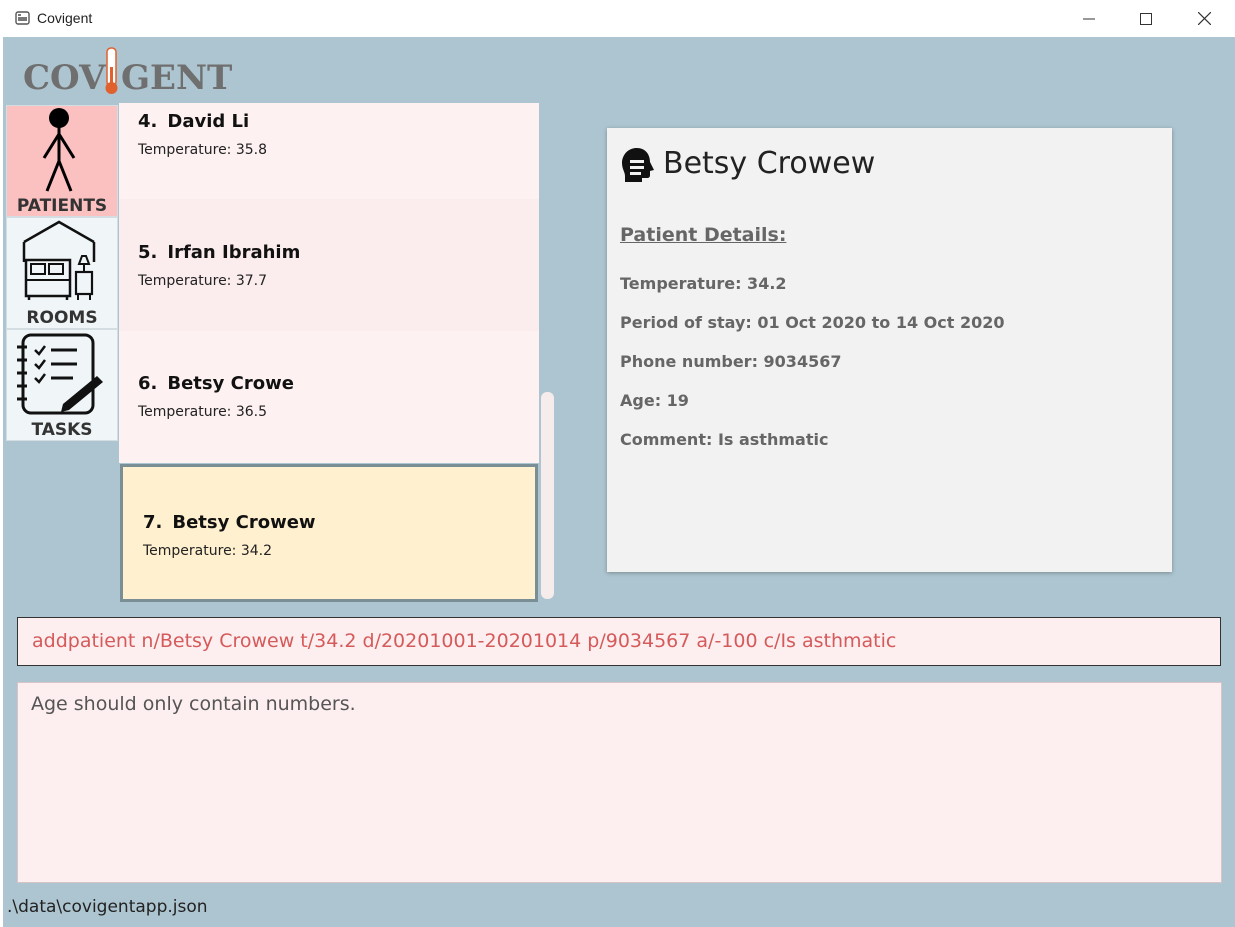 This screenshot has height=927, width=1235. What do you see at coordinates (329, 265) in the screenshot?
I see `patient-card: 5. Irfan Ibrahim Temperature: 37.7` at bounding box center [329, 265].